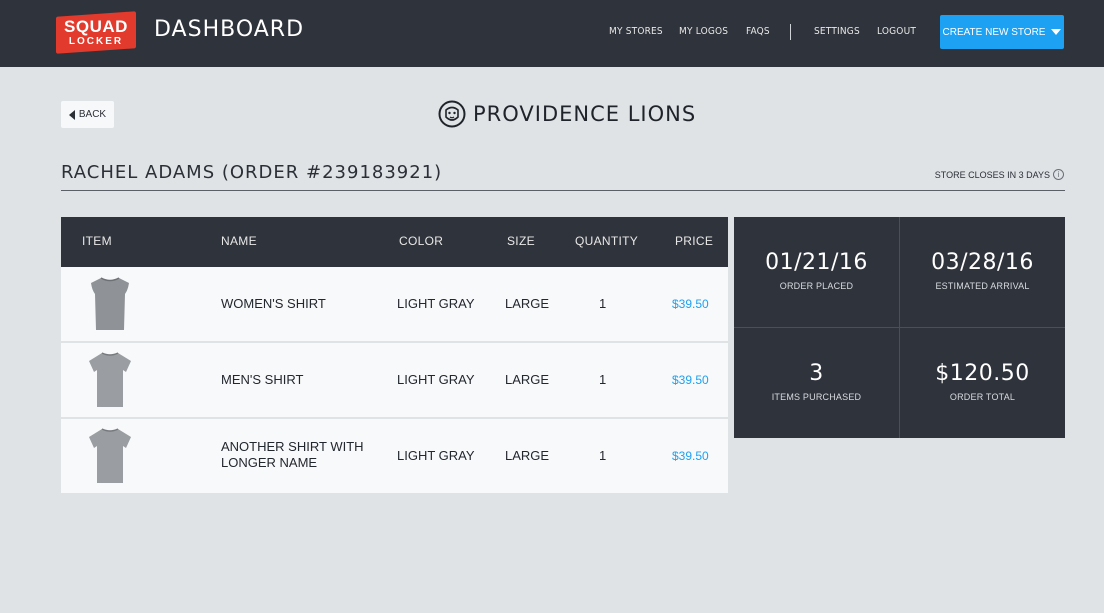 Image resolution: width=1104 pixels, height=613 pixels. I want to click on store-closes-text: STORE CLOSES IN 3 DAYS, so click(992, 174).